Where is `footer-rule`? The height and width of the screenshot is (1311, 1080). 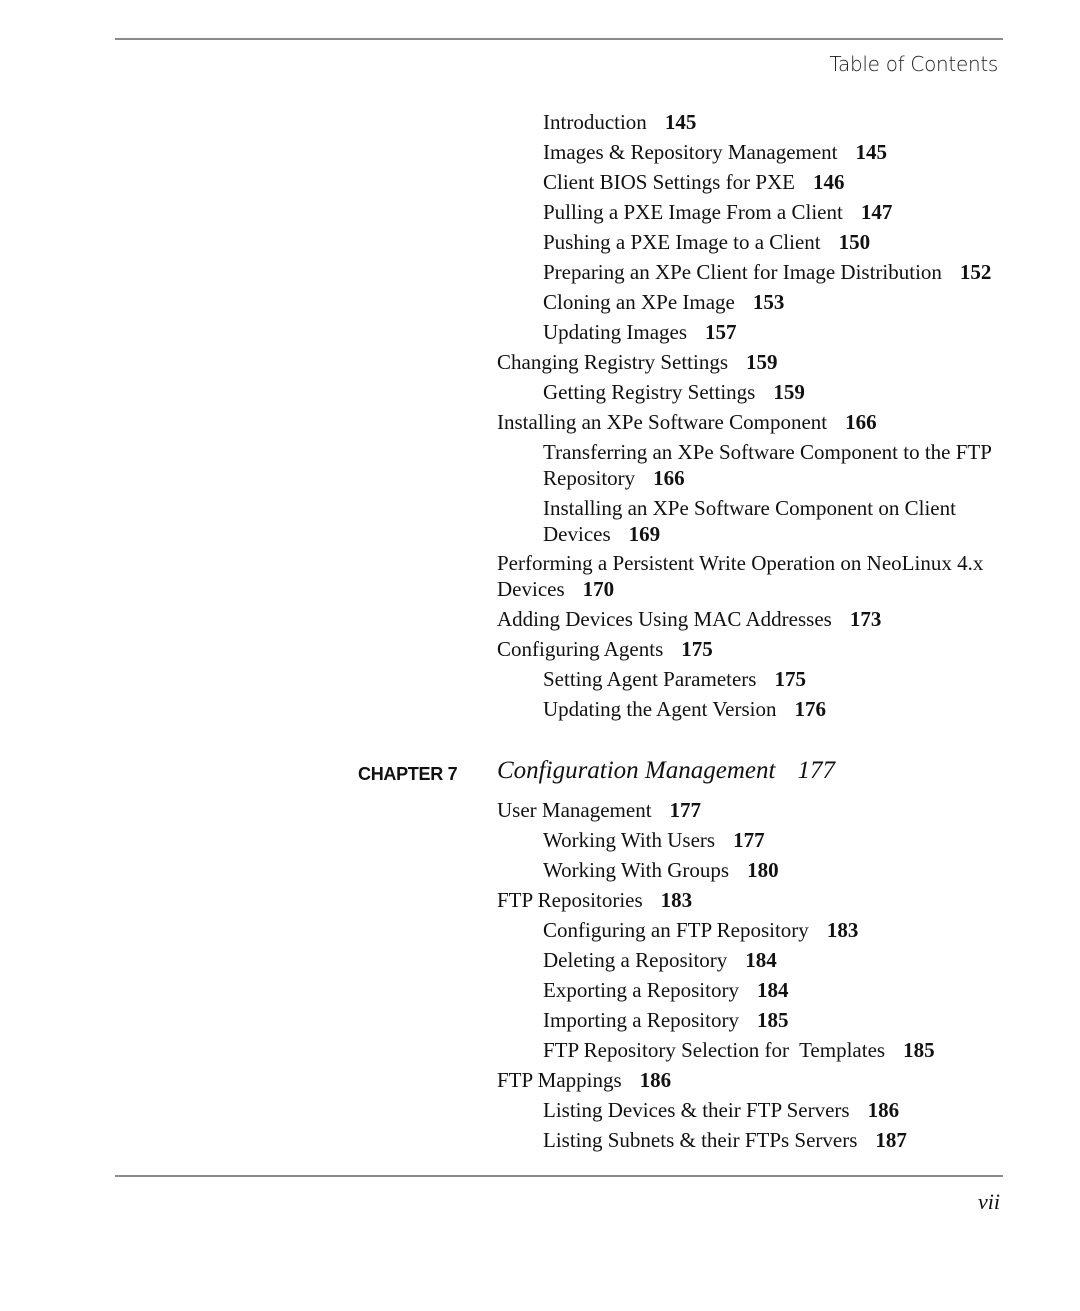 footer-rule is located at coordinates (559, 1176).